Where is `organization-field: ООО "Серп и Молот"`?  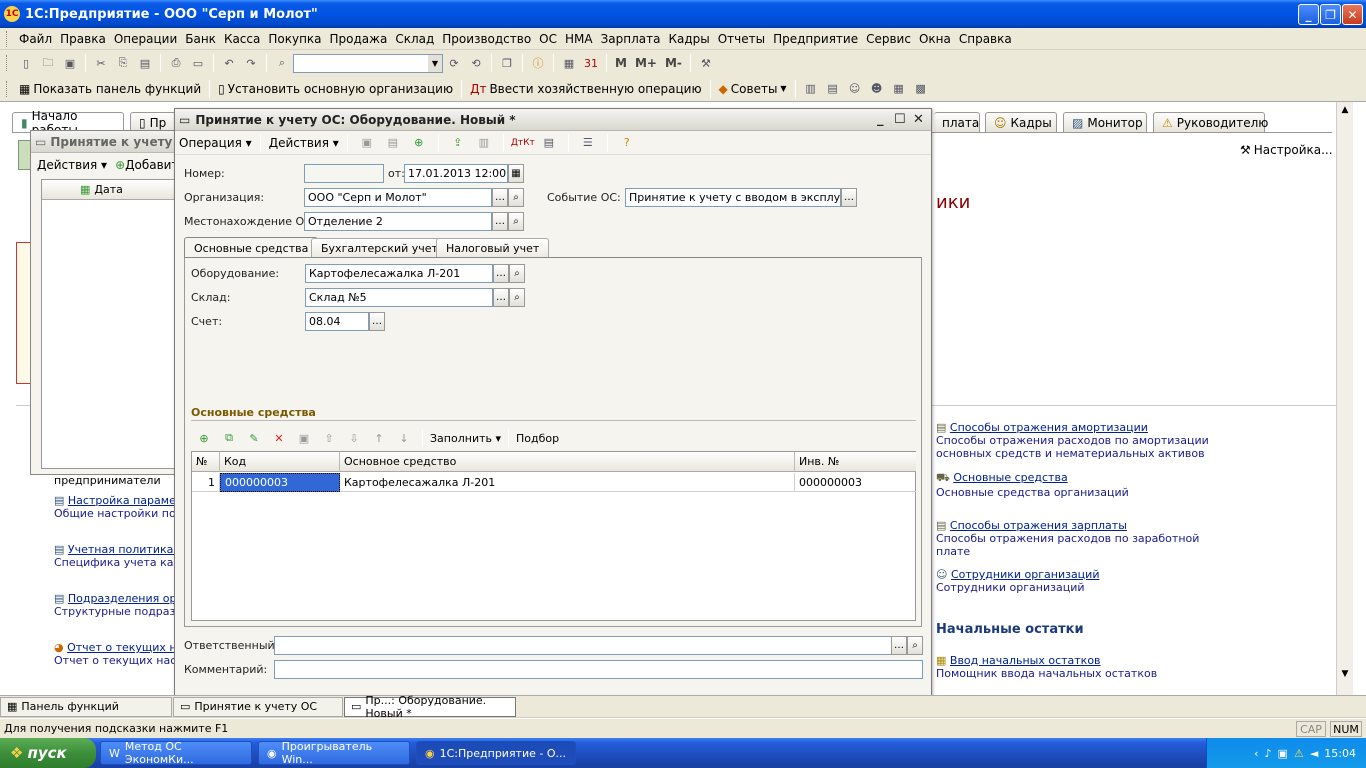
organization-field: ООО "Серп и Молот" is located at coordinates (398, 197).